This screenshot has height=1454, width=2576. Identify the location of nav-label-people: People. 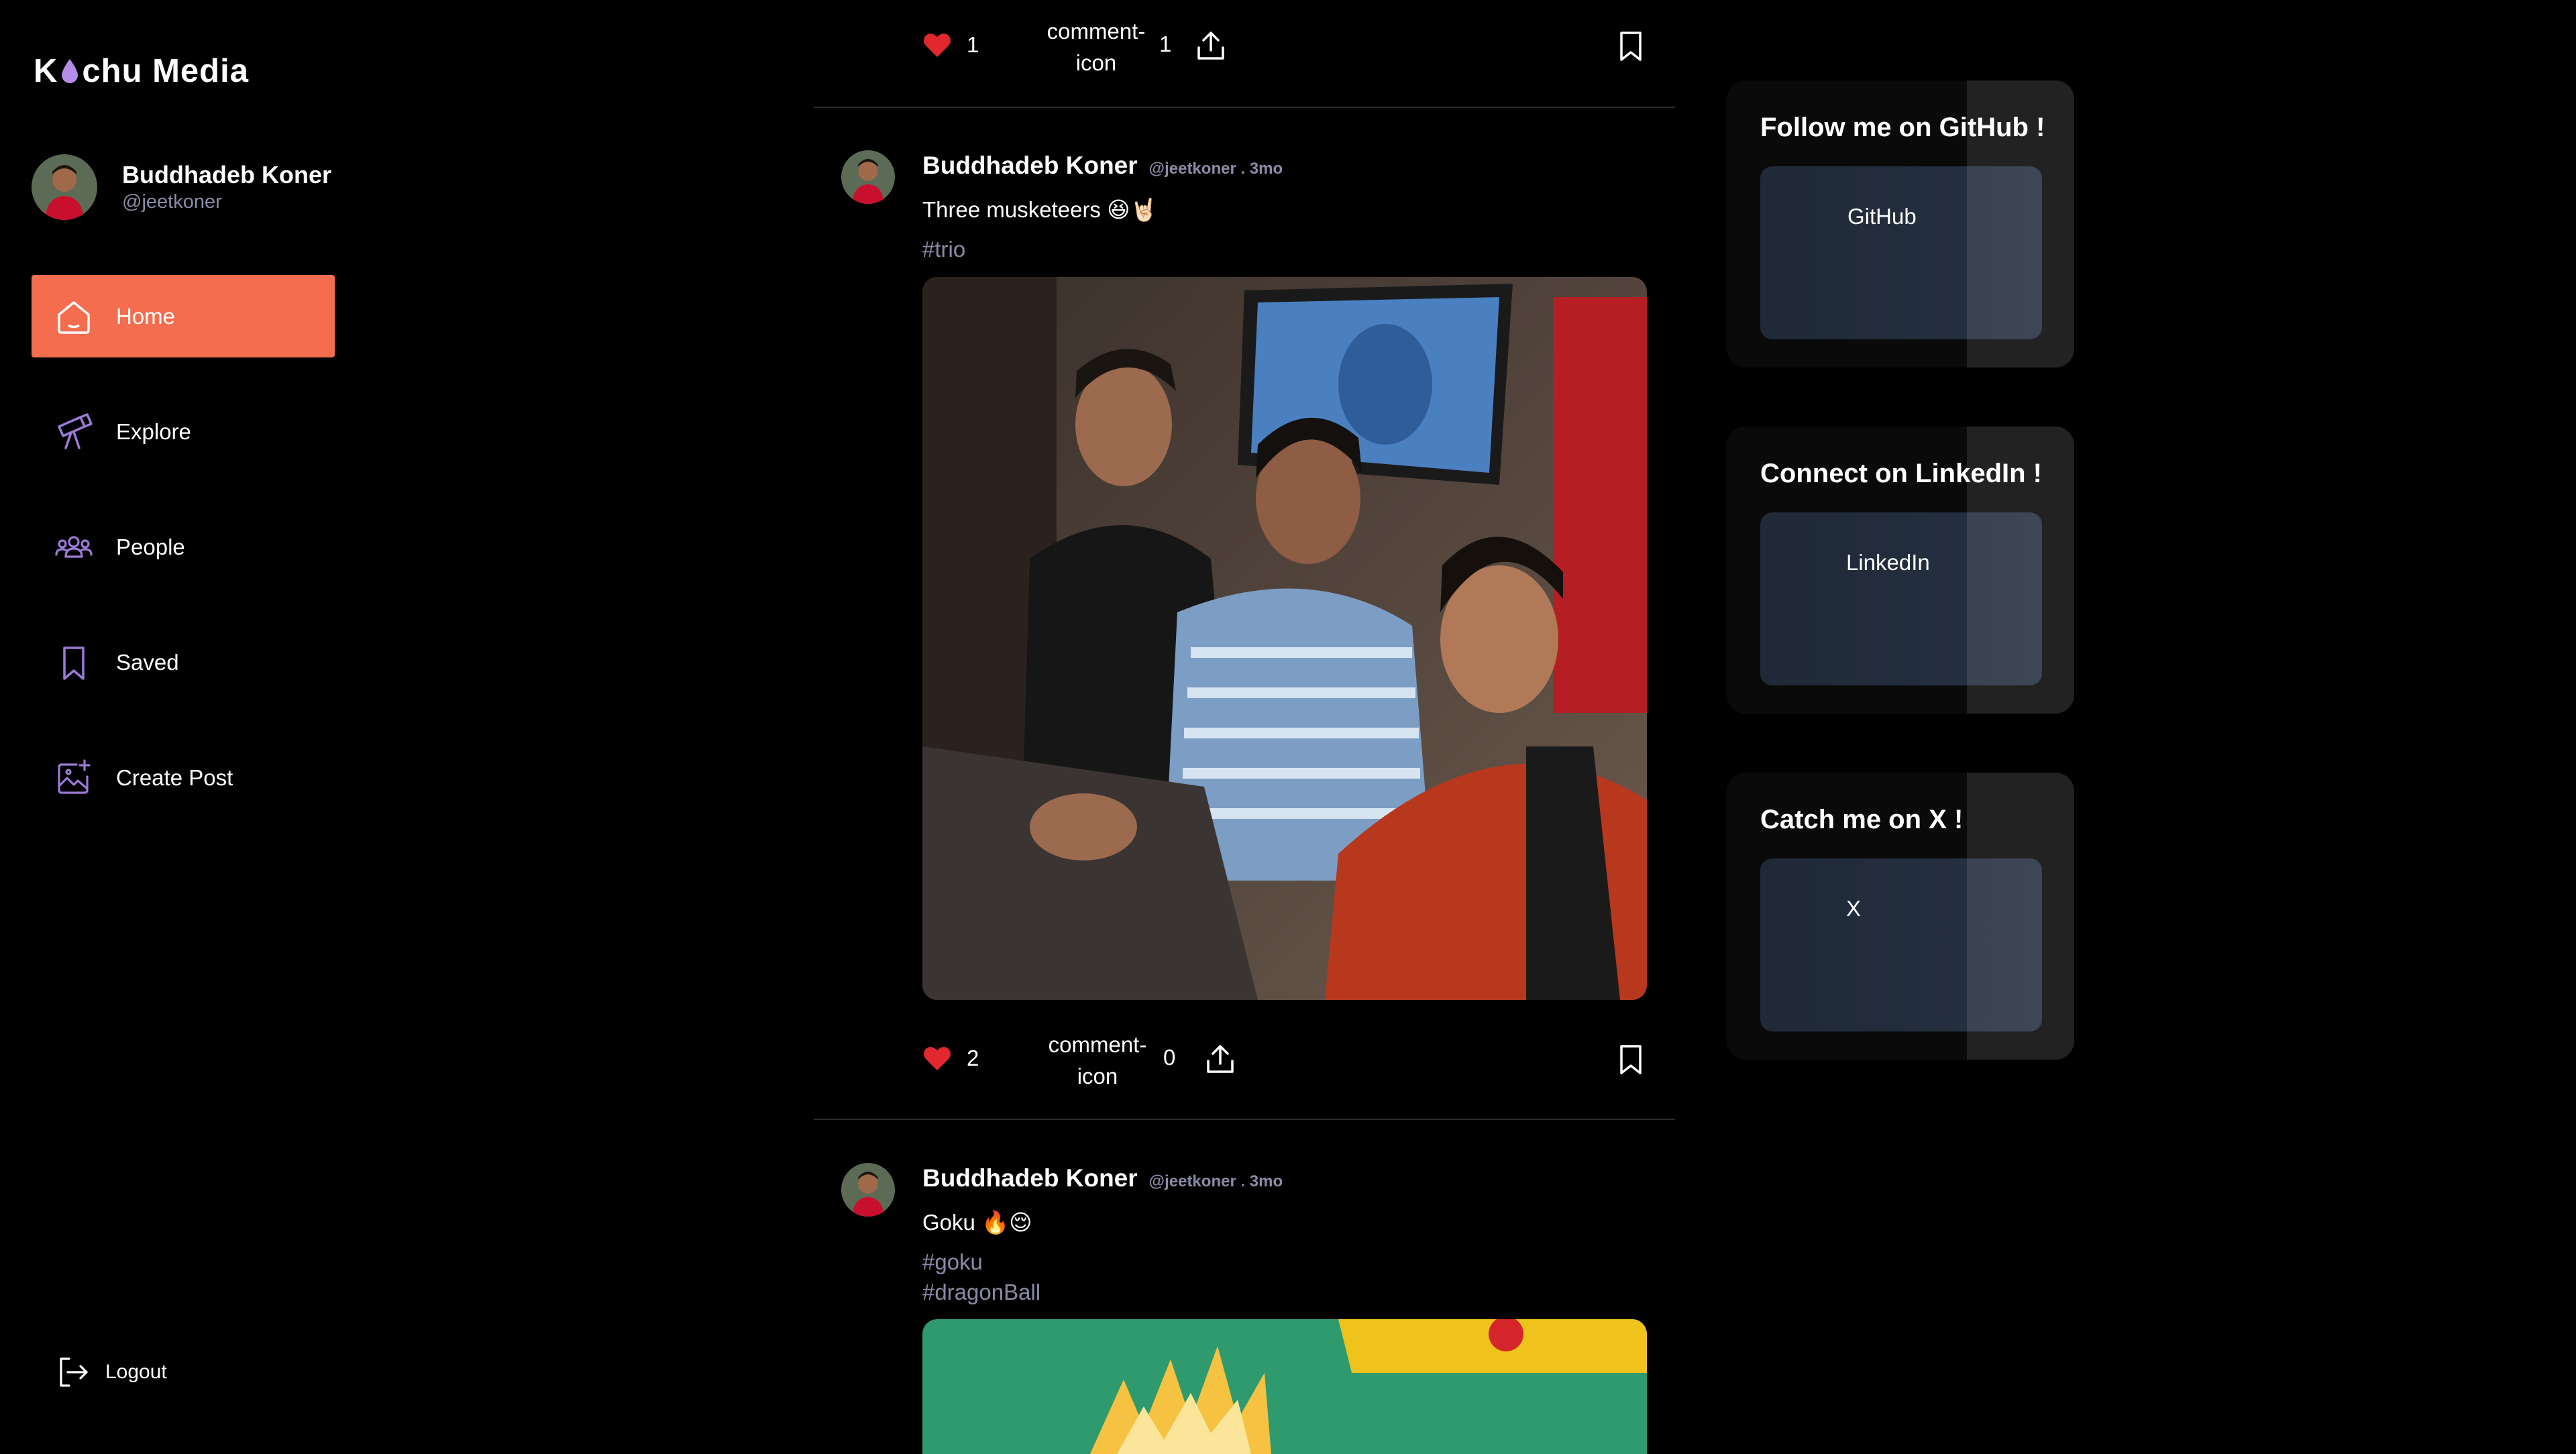
(150, 546).